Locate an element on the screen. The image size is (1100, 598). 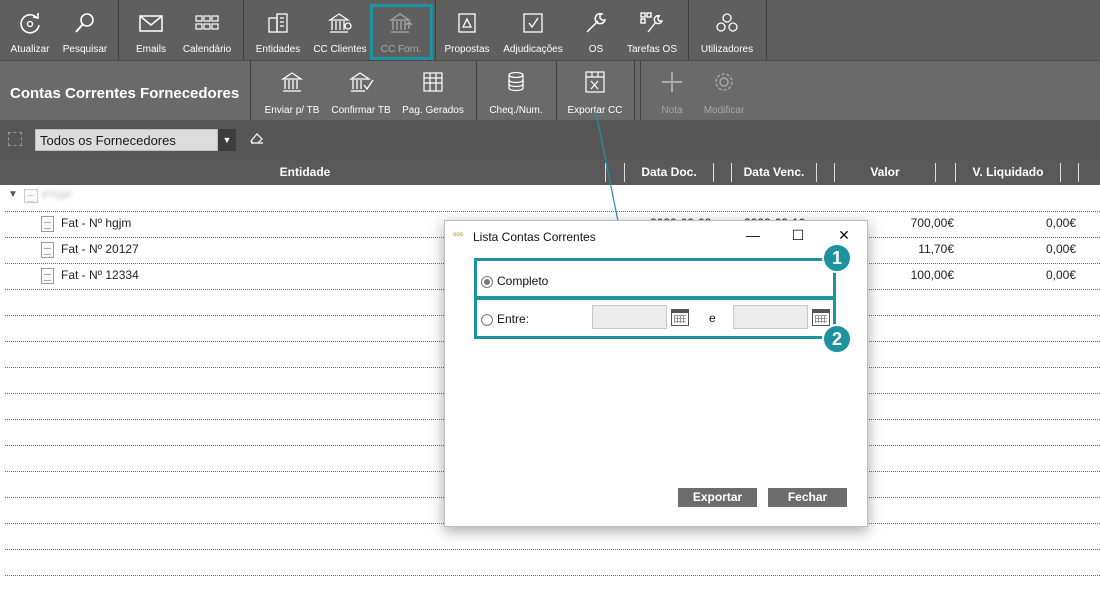
bank-icon is located at coordinates (292, 82).